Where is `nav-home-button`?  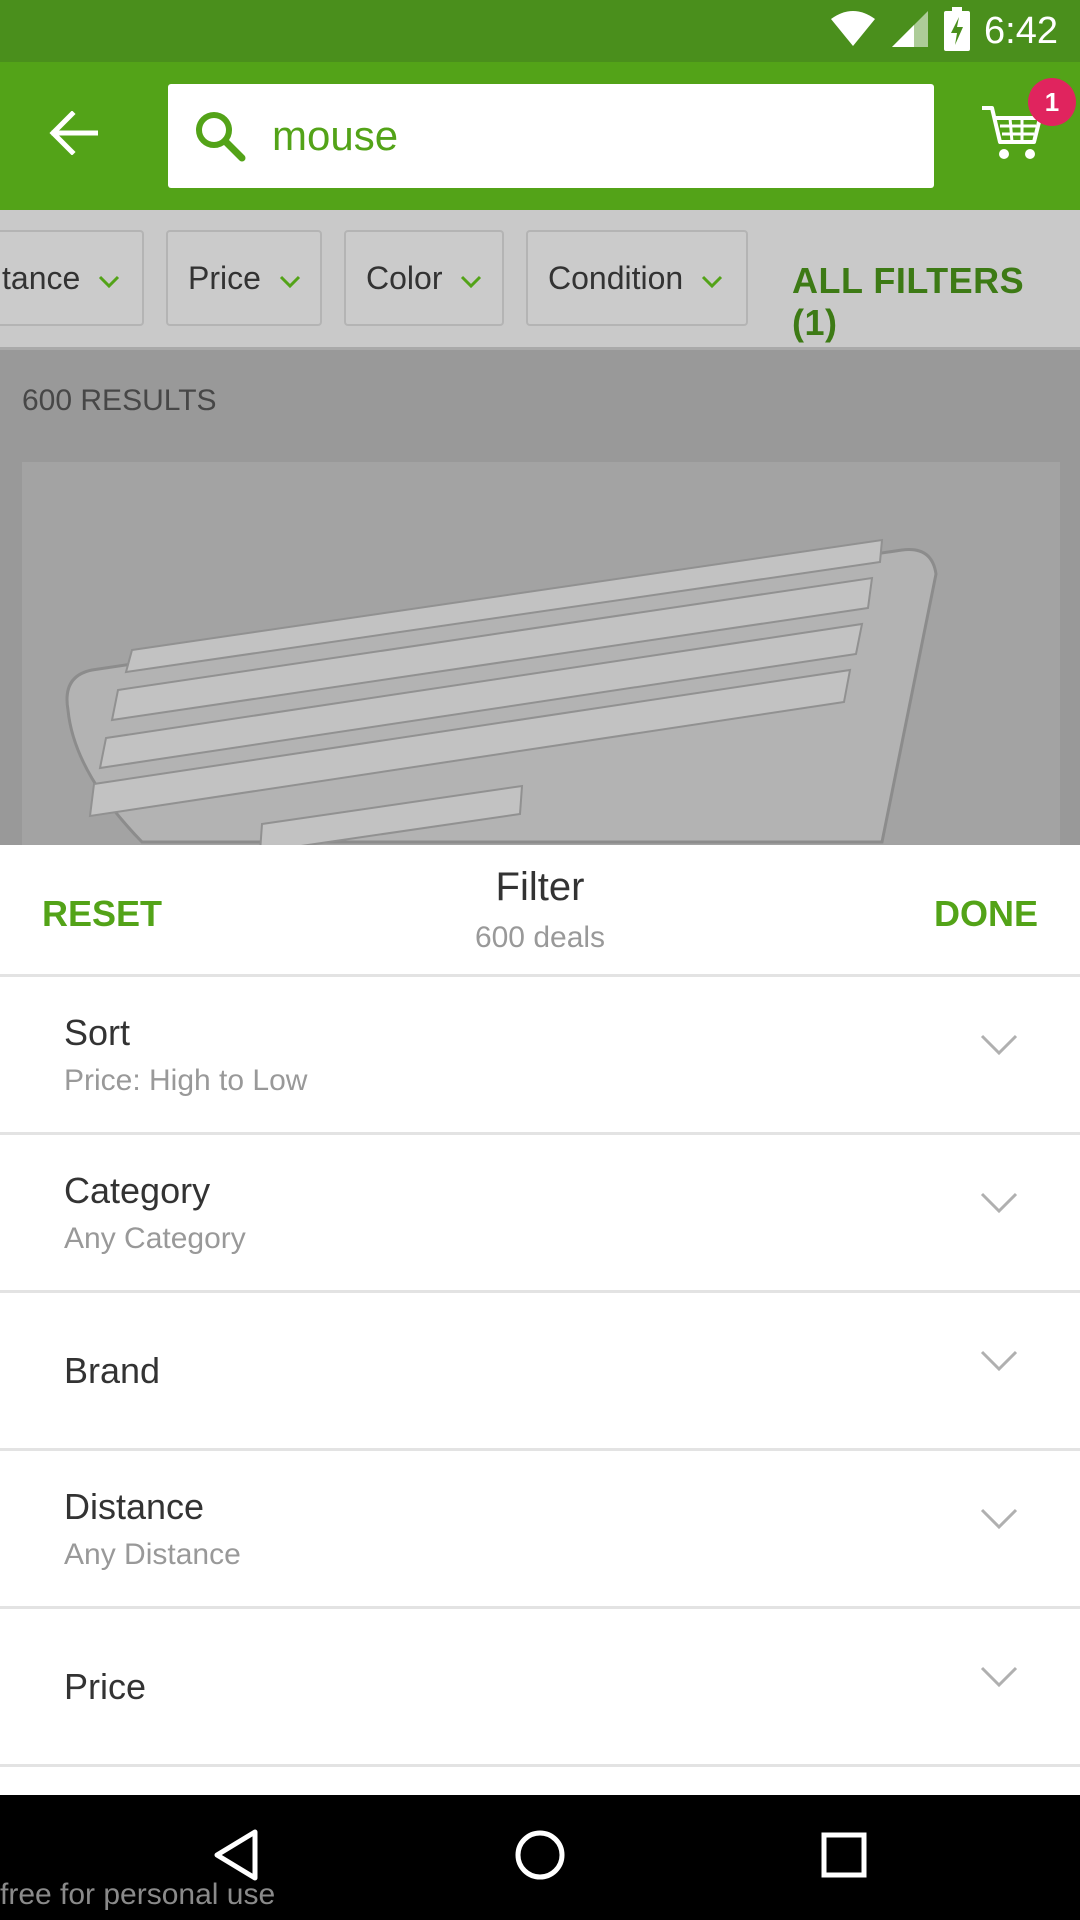
nav-home-button is located at coordinates (540, 1857).